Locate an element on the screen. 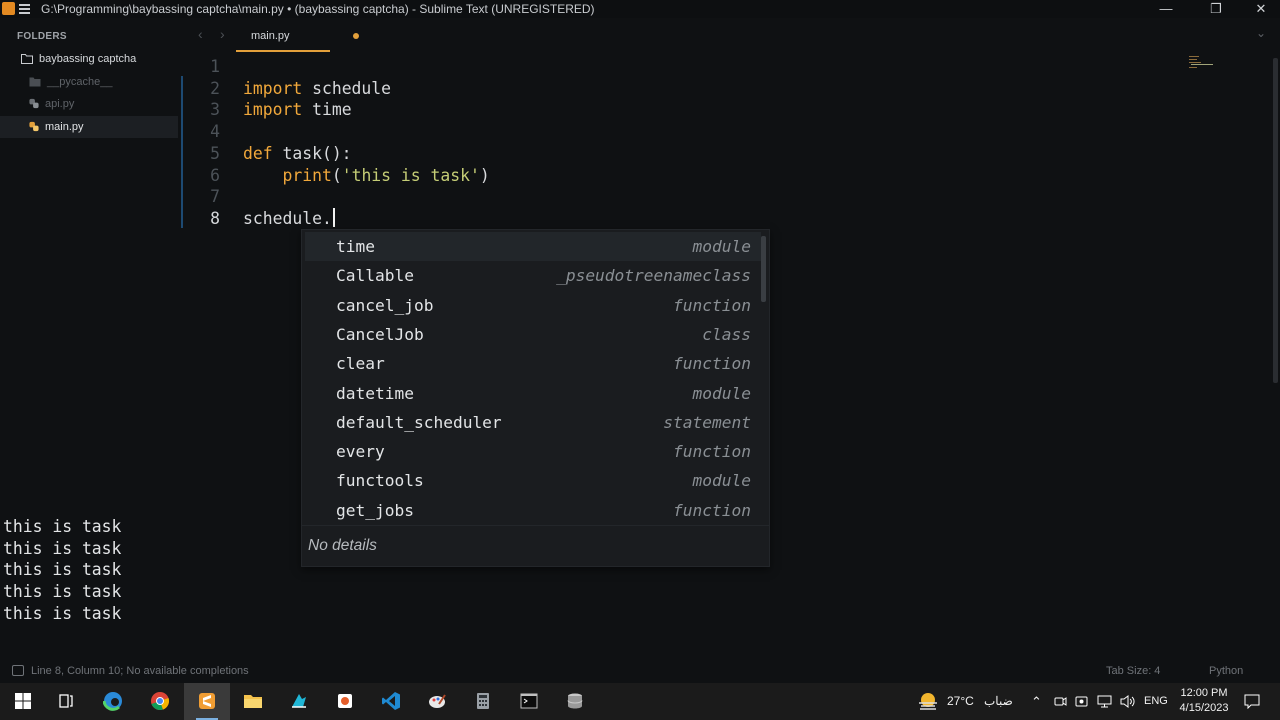 The image size is (1280, 720). office-app-icon is located at coordinates (345, 701).